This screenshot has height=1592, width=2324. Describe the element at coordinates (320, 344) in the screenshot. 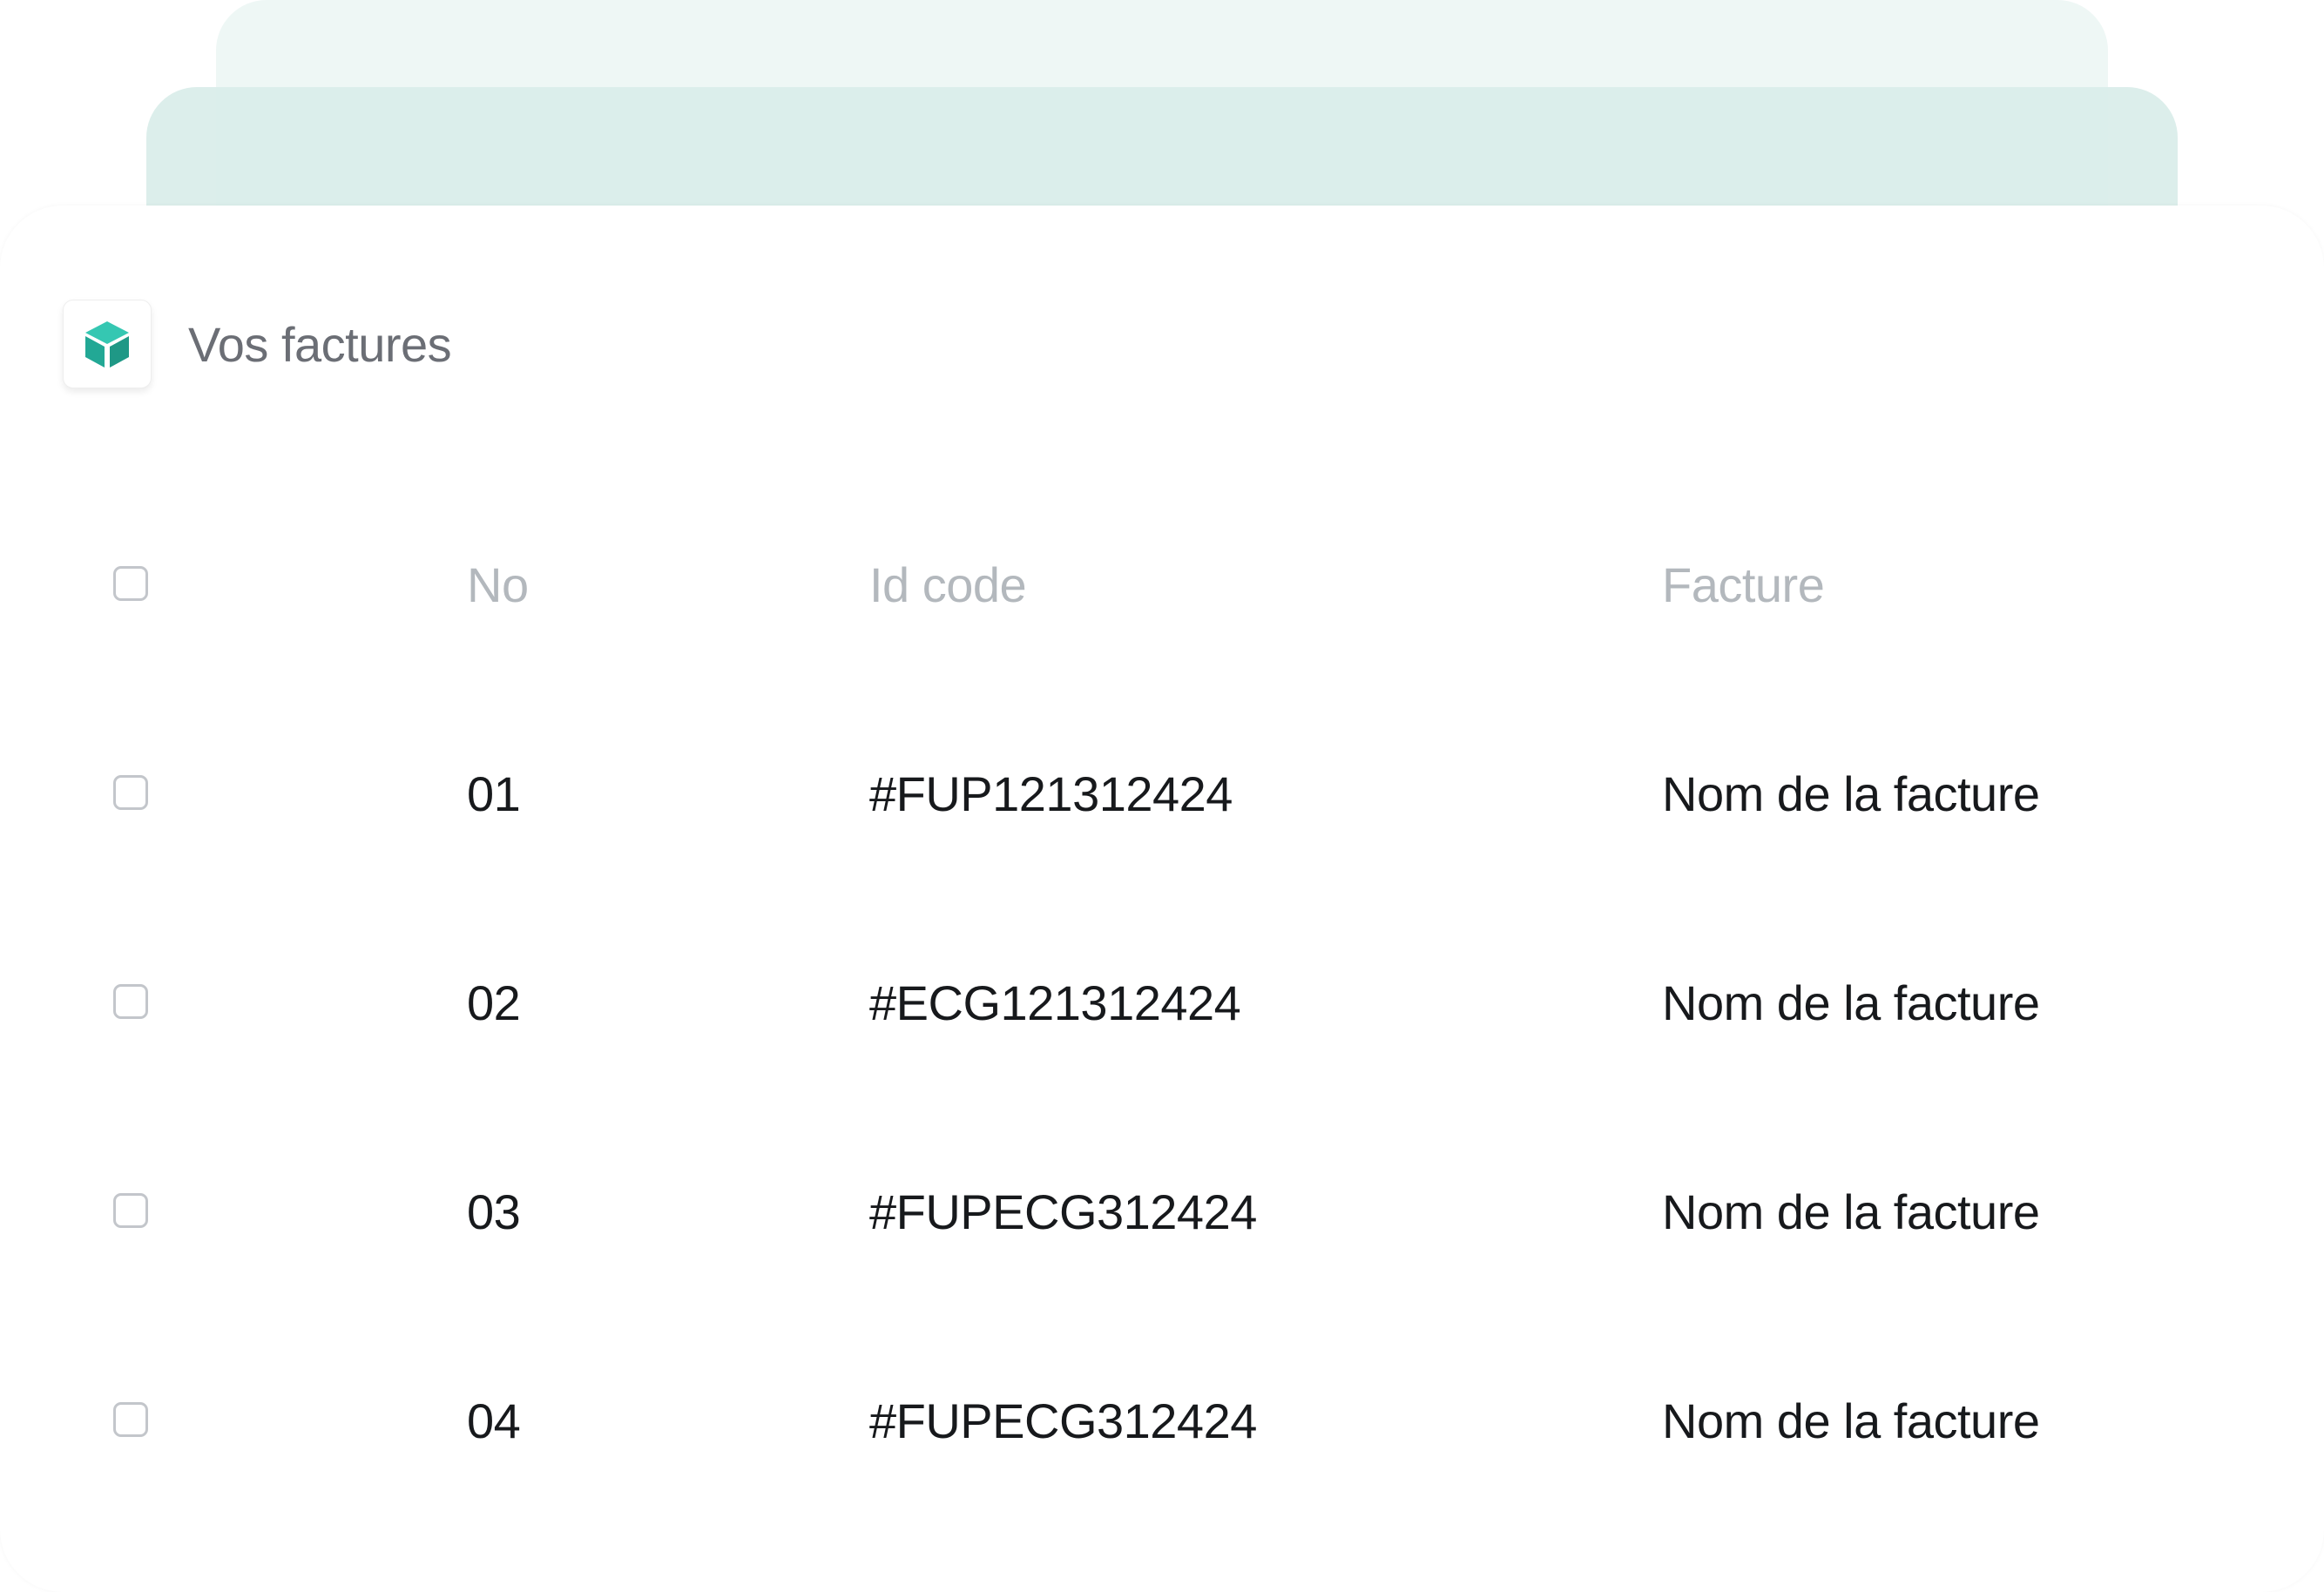

I see `card-title: Vos factures` at that location.